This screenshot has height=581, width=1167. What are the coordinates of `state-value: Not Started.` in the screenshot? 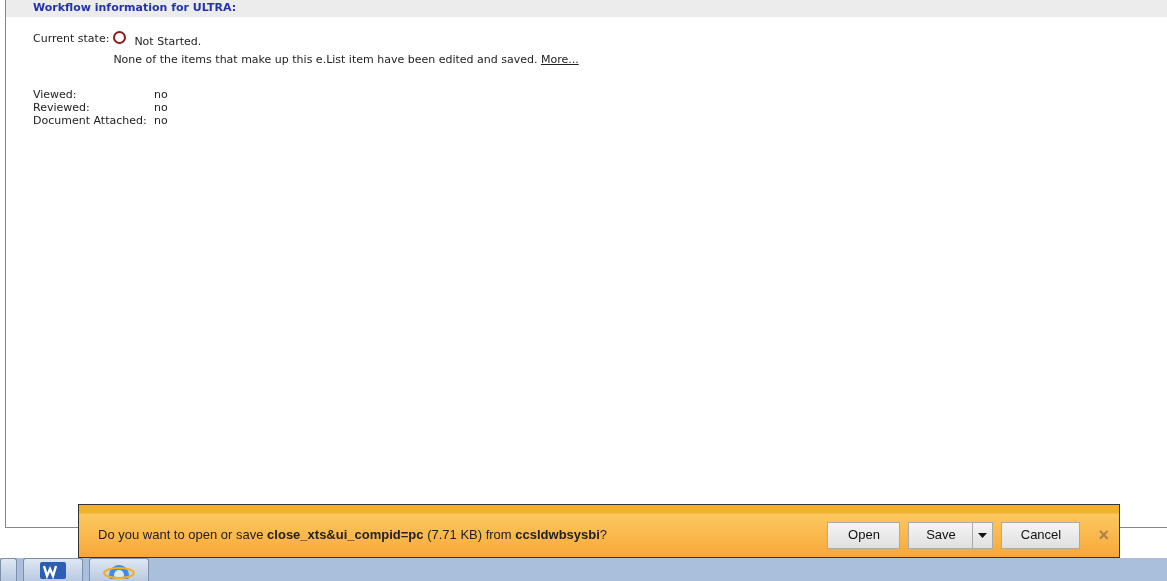 It's located at (168, 42).